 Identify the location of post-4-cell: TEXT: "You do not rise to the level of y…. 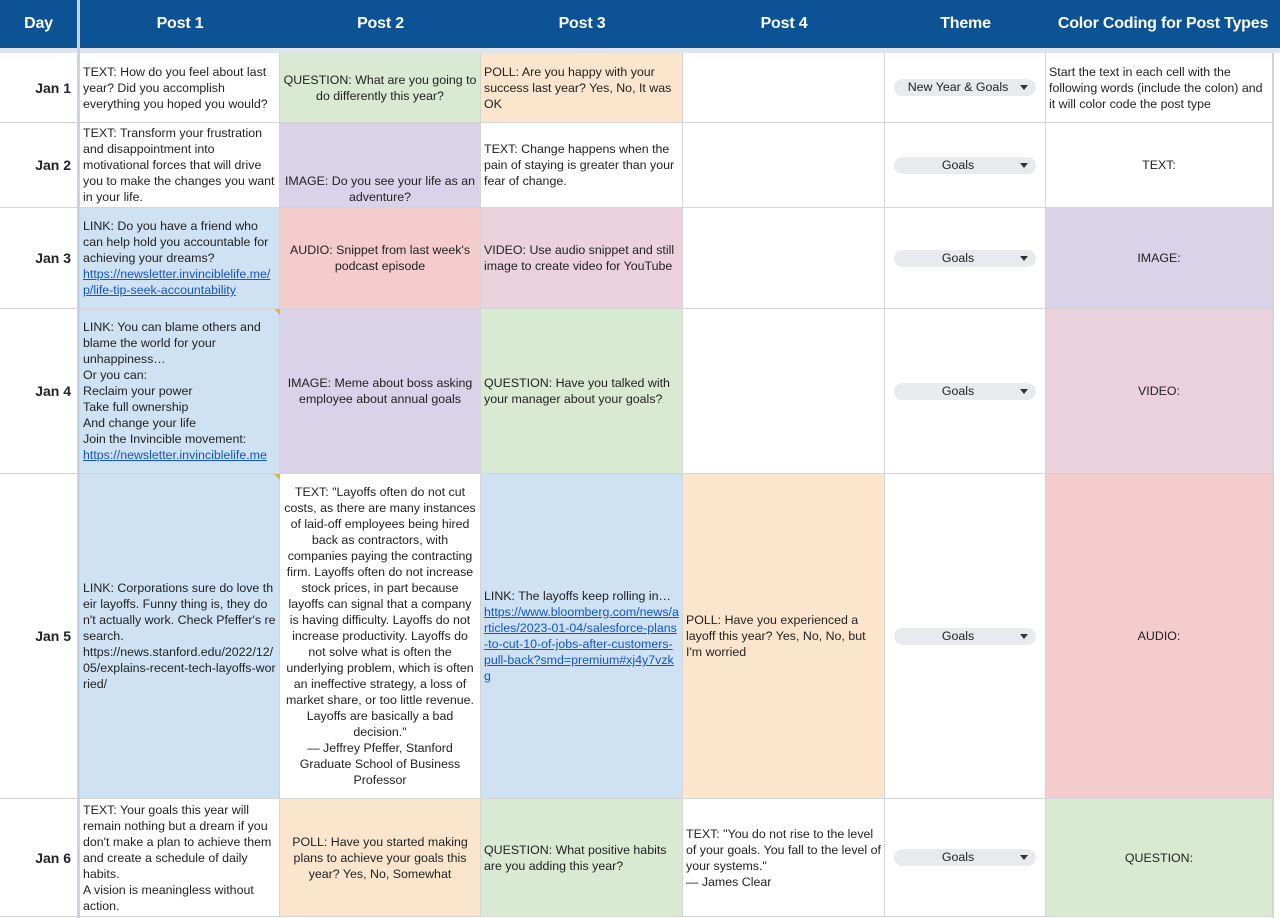
(784, 858).